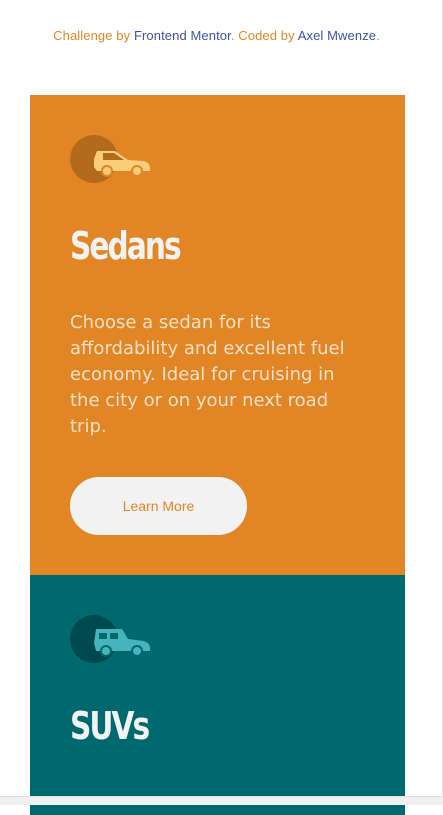  What do you see at coordinates (110, 639) in the screenshot?
I see `suv-car-icon` at bounding box center [110, 639].